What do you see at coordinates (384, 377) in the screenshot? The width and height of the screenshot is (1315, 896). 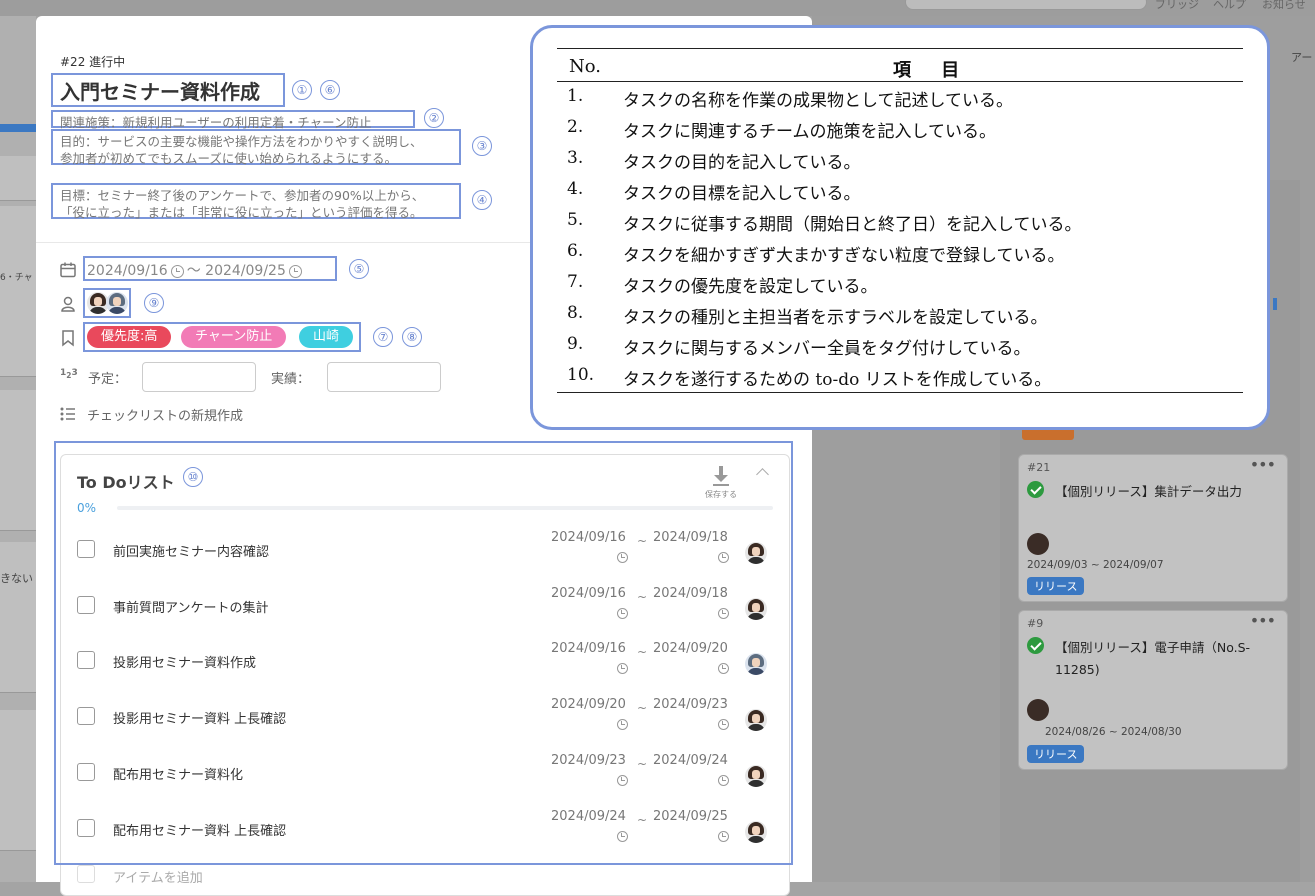 I see `actual-input` at bounding box center [384, 377].